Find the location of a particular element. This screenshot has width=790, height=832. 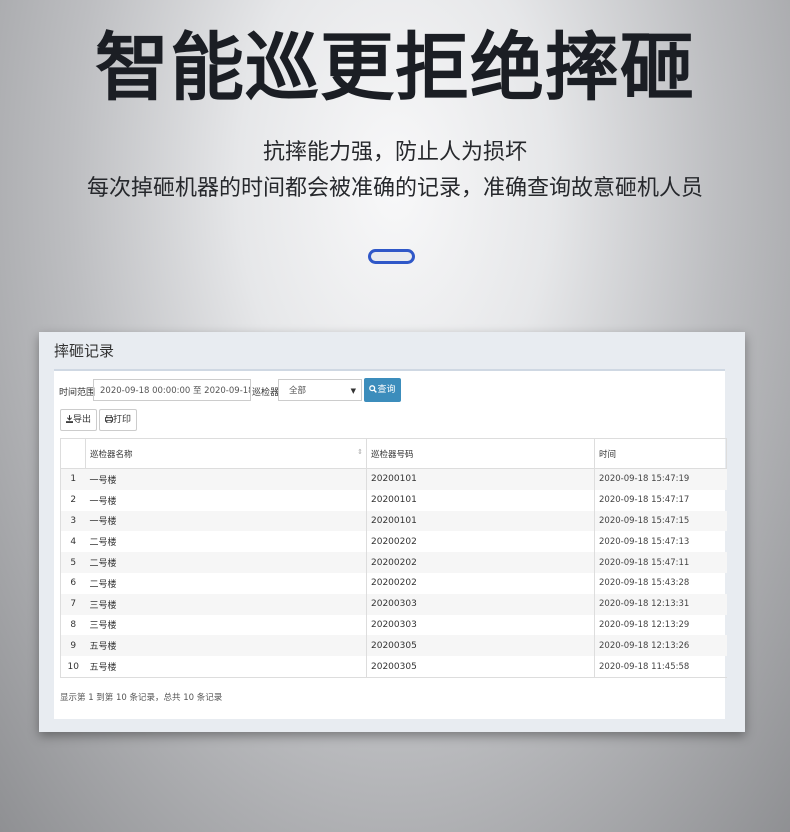

query-button: 查询 is located at coordinates (382, 390).